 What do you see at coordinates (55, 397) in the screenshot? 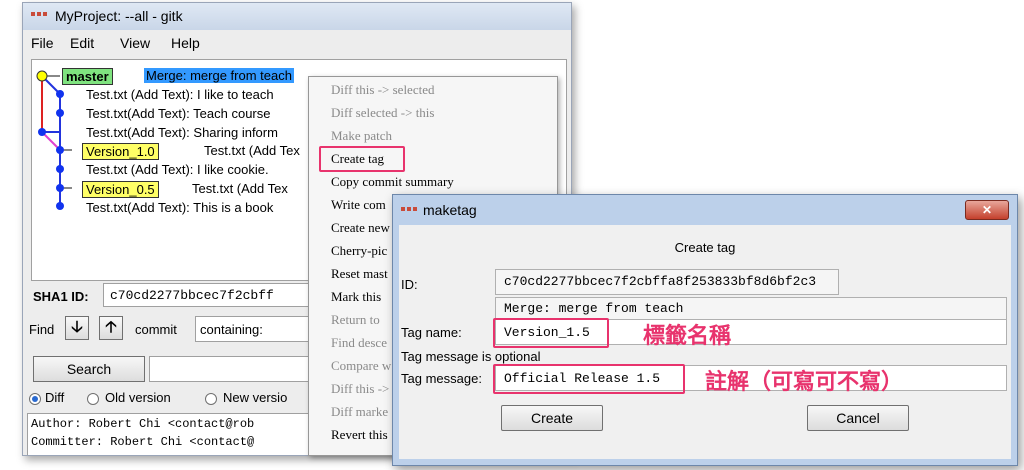
I see `radio-diff-label: Diff` at bounding box center [55, 397].